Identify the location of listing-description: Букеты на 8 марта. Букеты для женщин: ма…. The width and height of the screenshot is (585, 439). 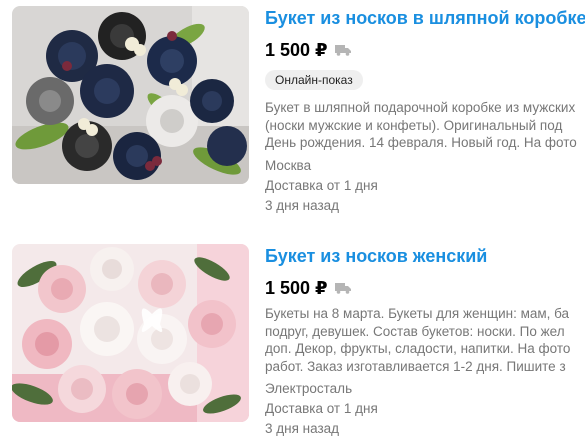
(425, 340).